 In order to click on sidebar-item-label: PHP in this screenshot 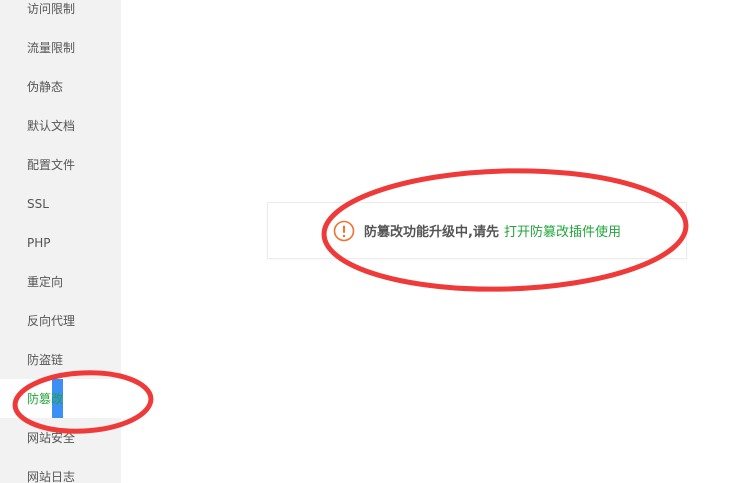, I will do `click(39, 242)`.